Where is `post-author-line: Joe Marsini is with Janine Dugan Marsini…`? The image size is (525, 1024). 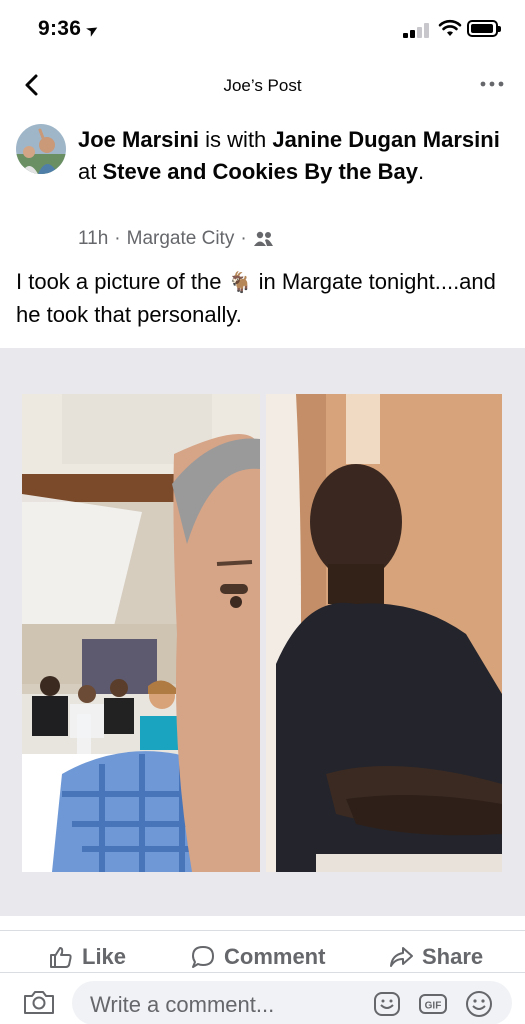 post-author-line: Joe Marsini is with Janine Dugan Marsini… is located at coordinates (293, 156).